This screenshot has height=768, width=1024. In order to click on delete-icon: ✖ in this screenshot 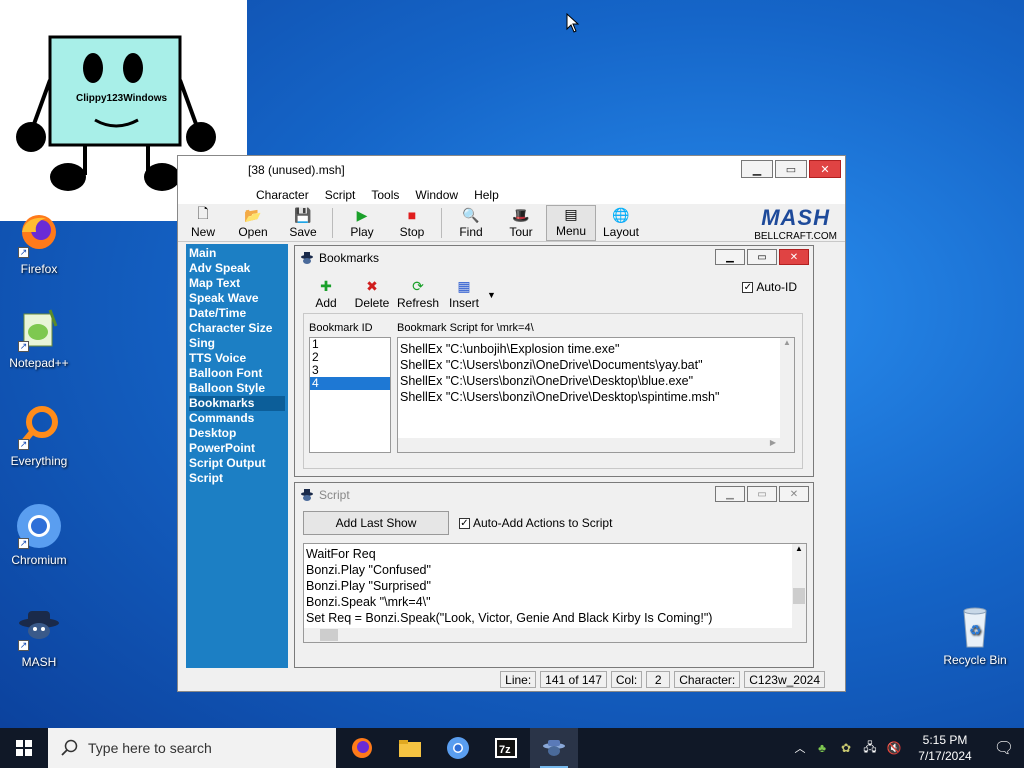, I will do `click(372, 285)`.